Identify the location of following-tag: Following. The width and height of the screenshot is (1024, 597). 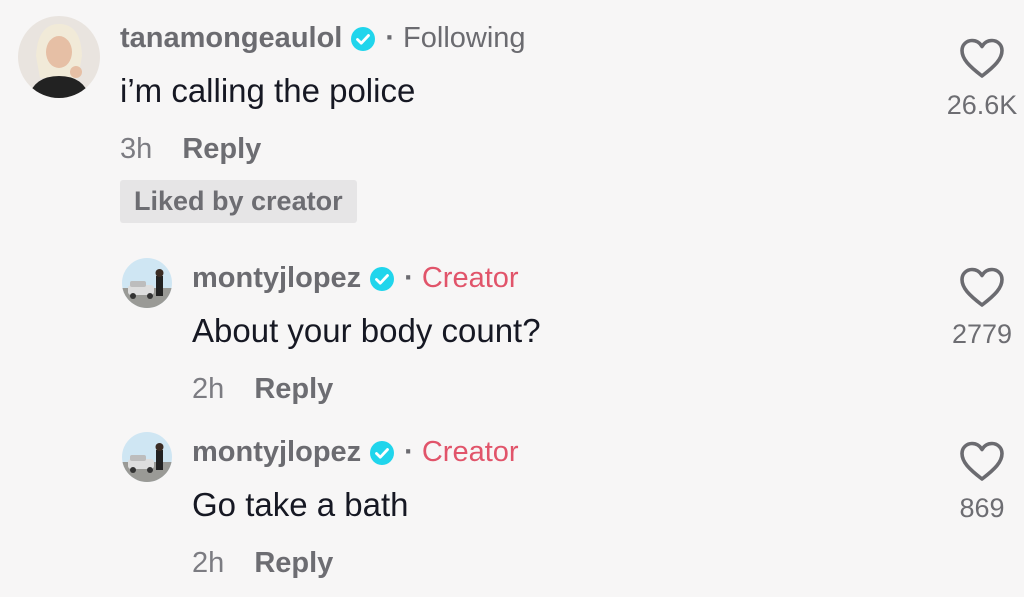
(464, 38).